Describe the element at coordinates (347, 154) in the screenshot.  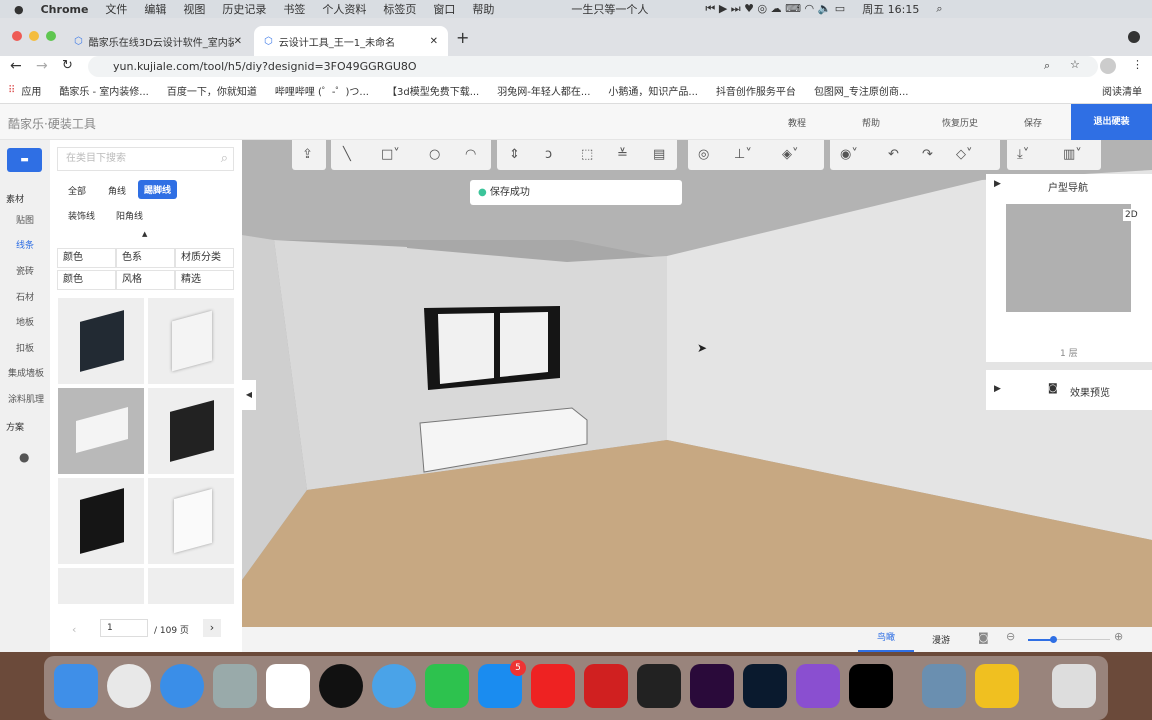
I see `line-icon: ╲` at that location.